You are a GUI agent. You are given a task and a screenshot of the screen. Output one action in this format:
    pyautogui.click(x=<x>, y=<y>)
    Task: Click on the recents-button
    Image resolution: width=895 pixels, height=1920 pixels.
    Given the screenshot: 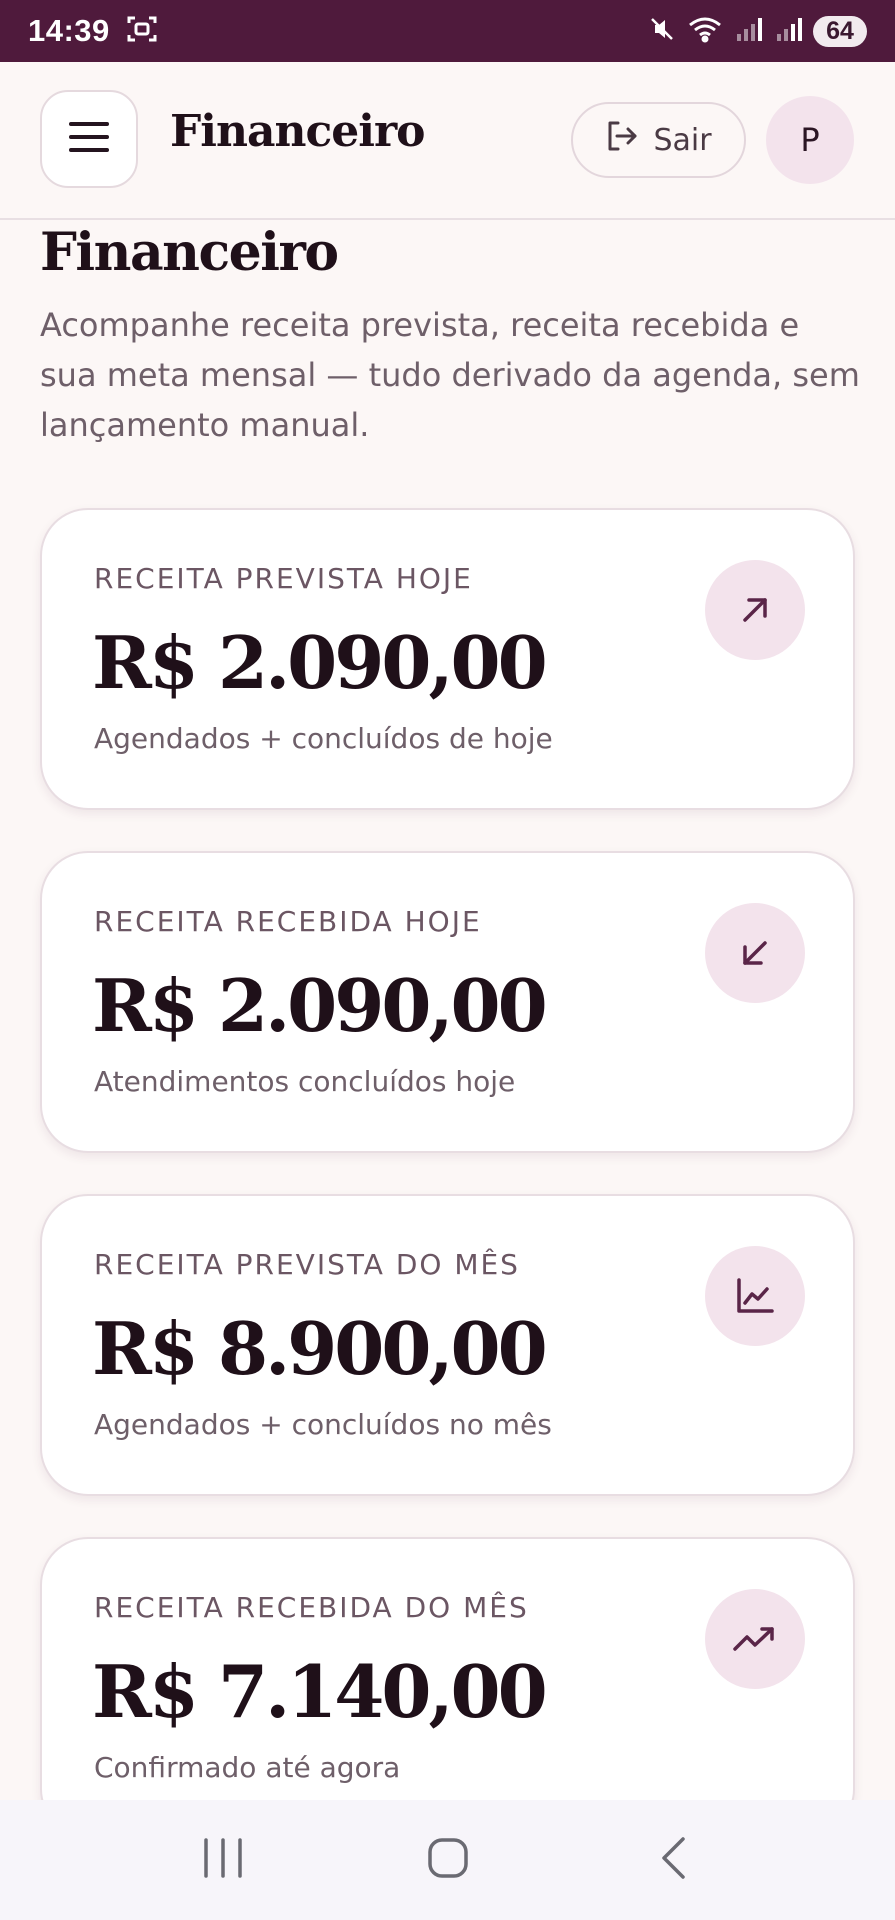 What is the action you would take?
    pyautogui.click(x=223, y=1860)
    